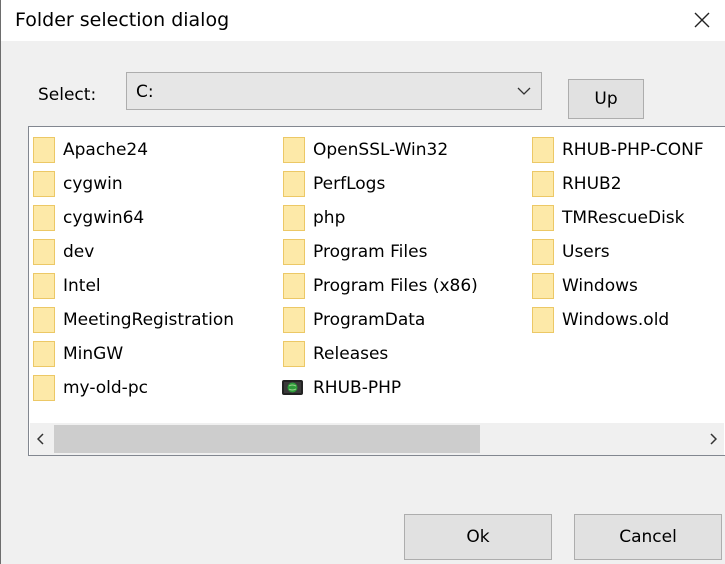 This screenshot has height=564, width=725. I want to click on folder-item: Windows, so click(618, 286).